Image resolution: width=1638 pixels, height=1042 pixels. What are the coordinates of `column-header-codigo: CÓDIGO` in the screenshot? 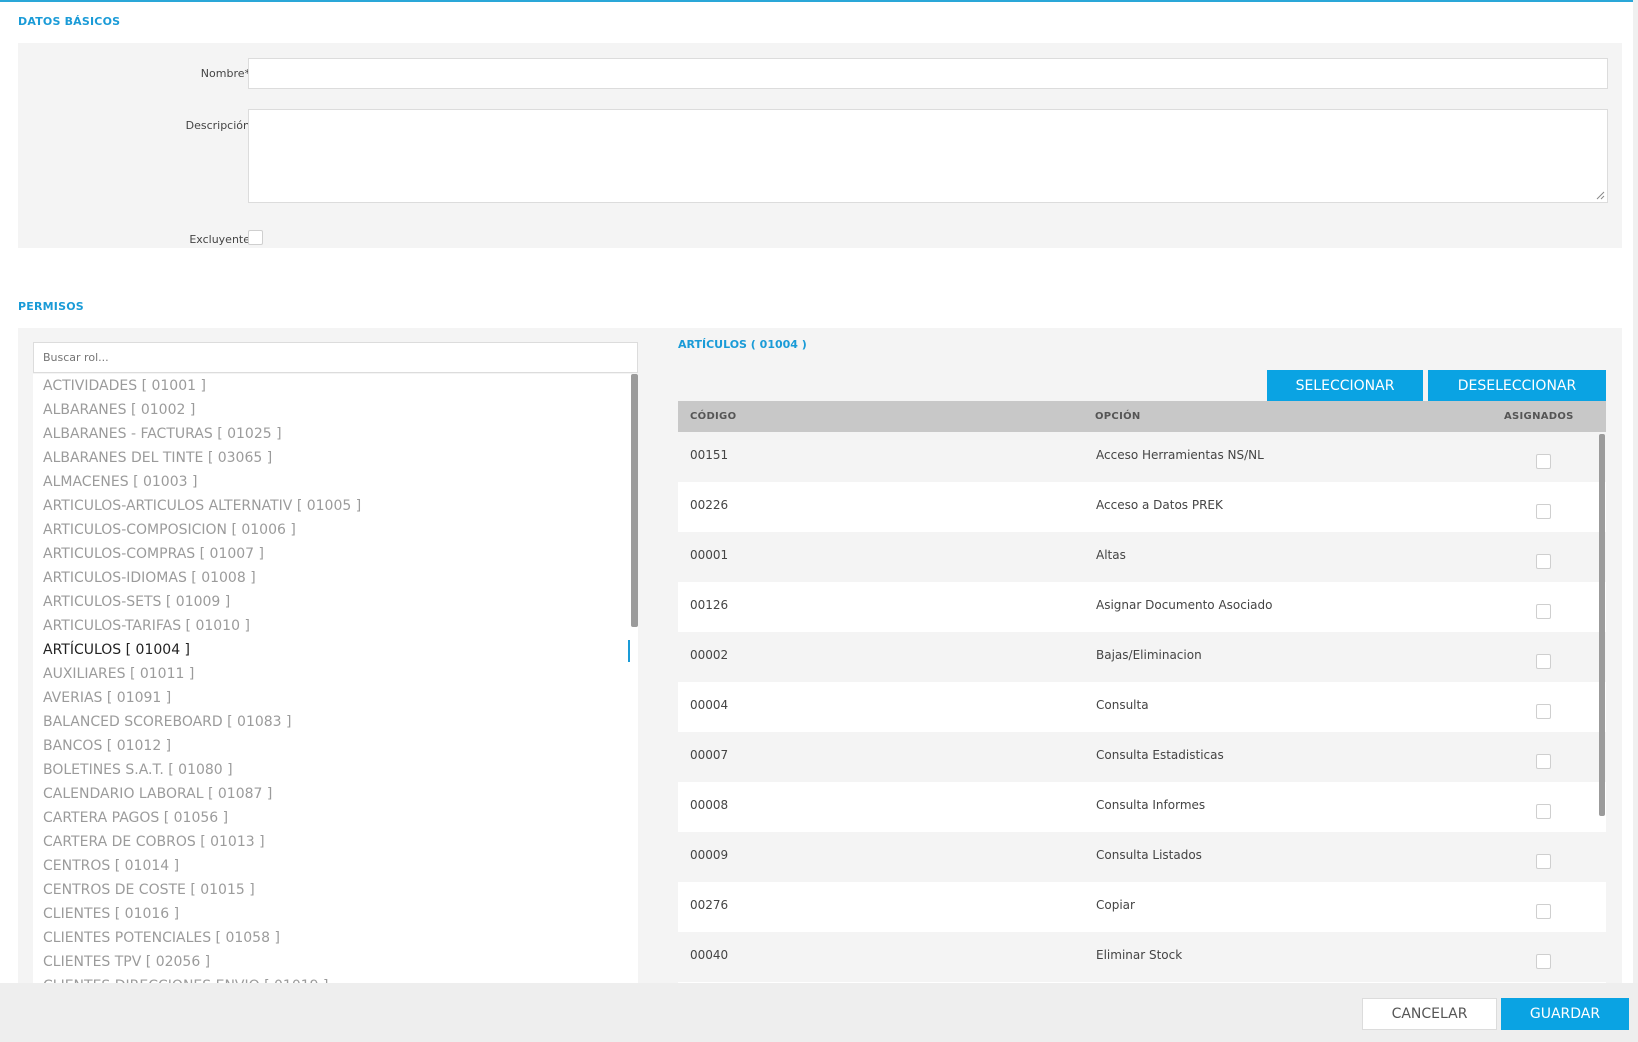 It's located at (713, 416).